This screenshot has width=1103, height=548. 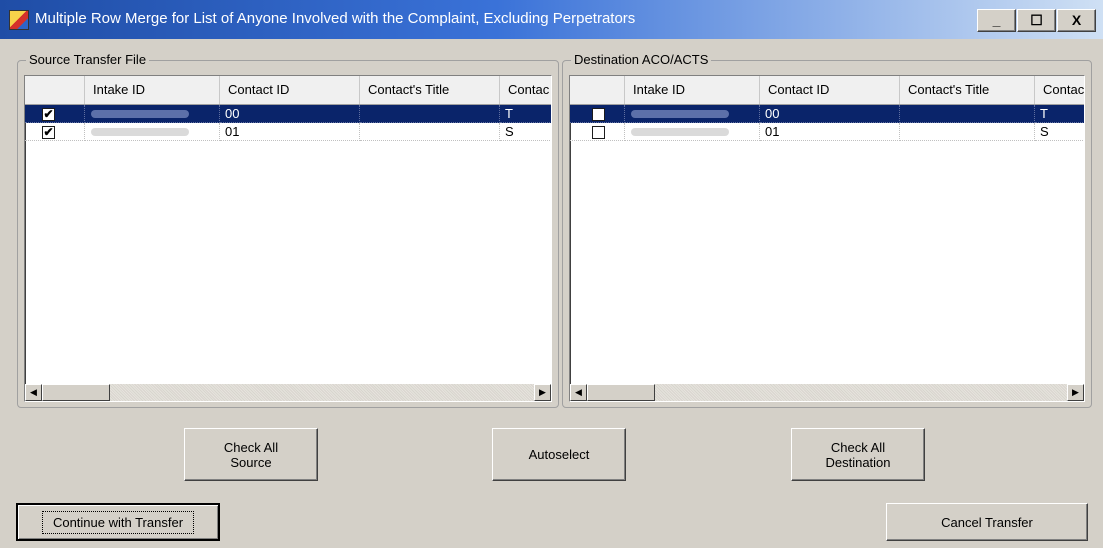 I want to click on destination-header-intake-id: Intake ID, so click(x=692, y=90).